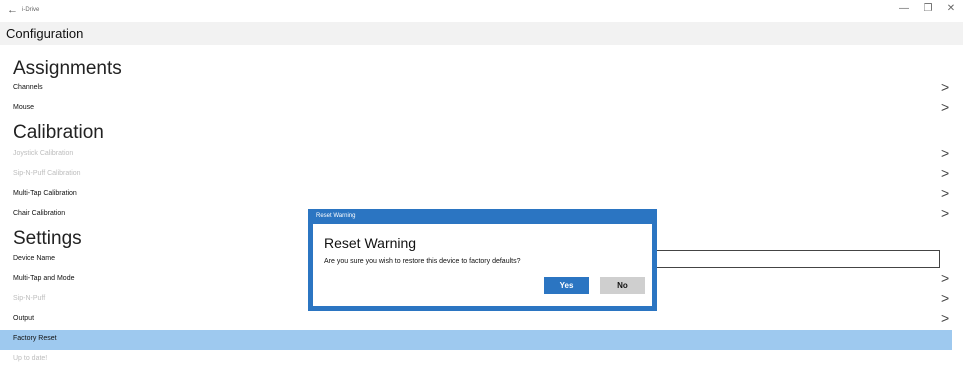  What do you see at coordinates (928, 8) in the screenshot?
I see `maximize-icon: ❐` at bounding box center [928, 8].